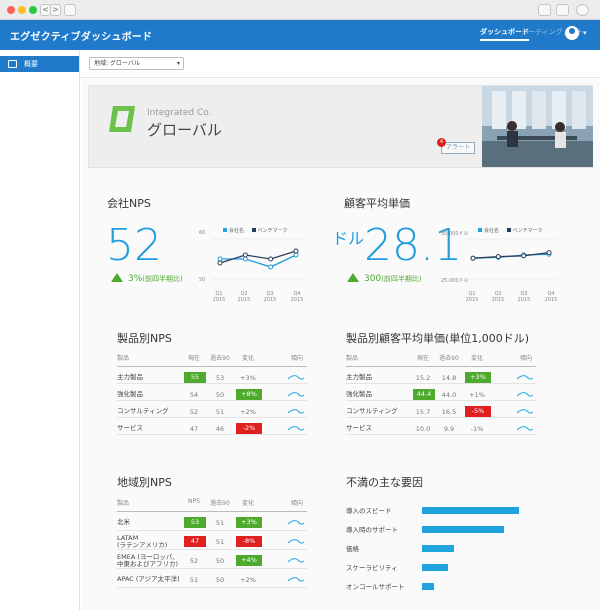  Describe the element at coordinates (39, 64) in the screenshot. I see `sidebar-item-overview: 概要` at that location.